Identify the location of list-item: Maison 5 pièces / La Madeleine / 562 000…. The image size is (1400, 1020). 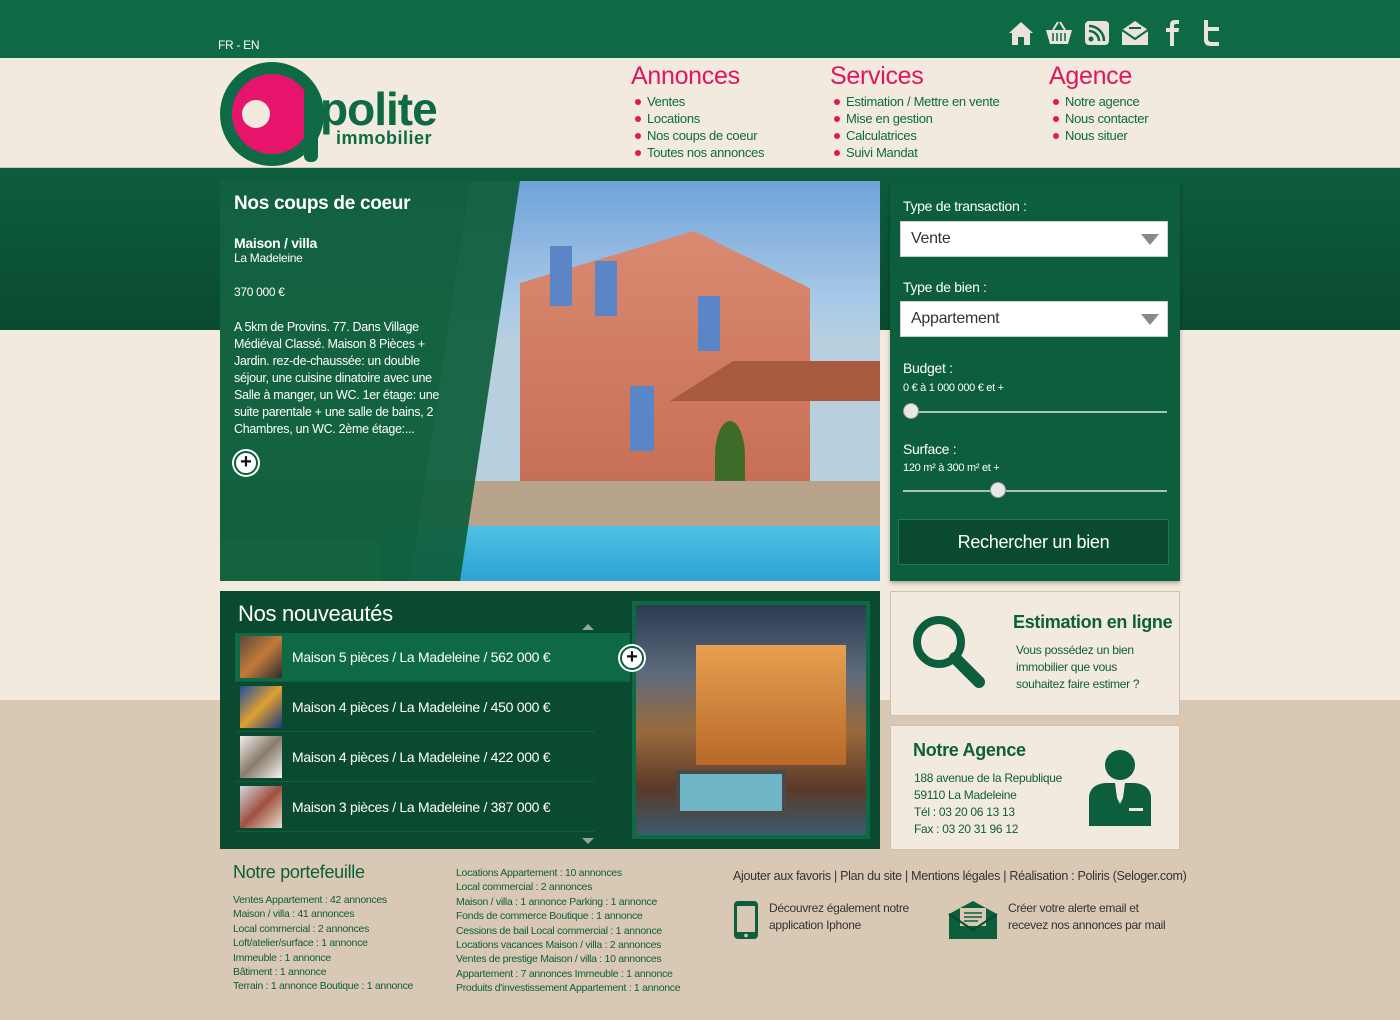
(432, 657).